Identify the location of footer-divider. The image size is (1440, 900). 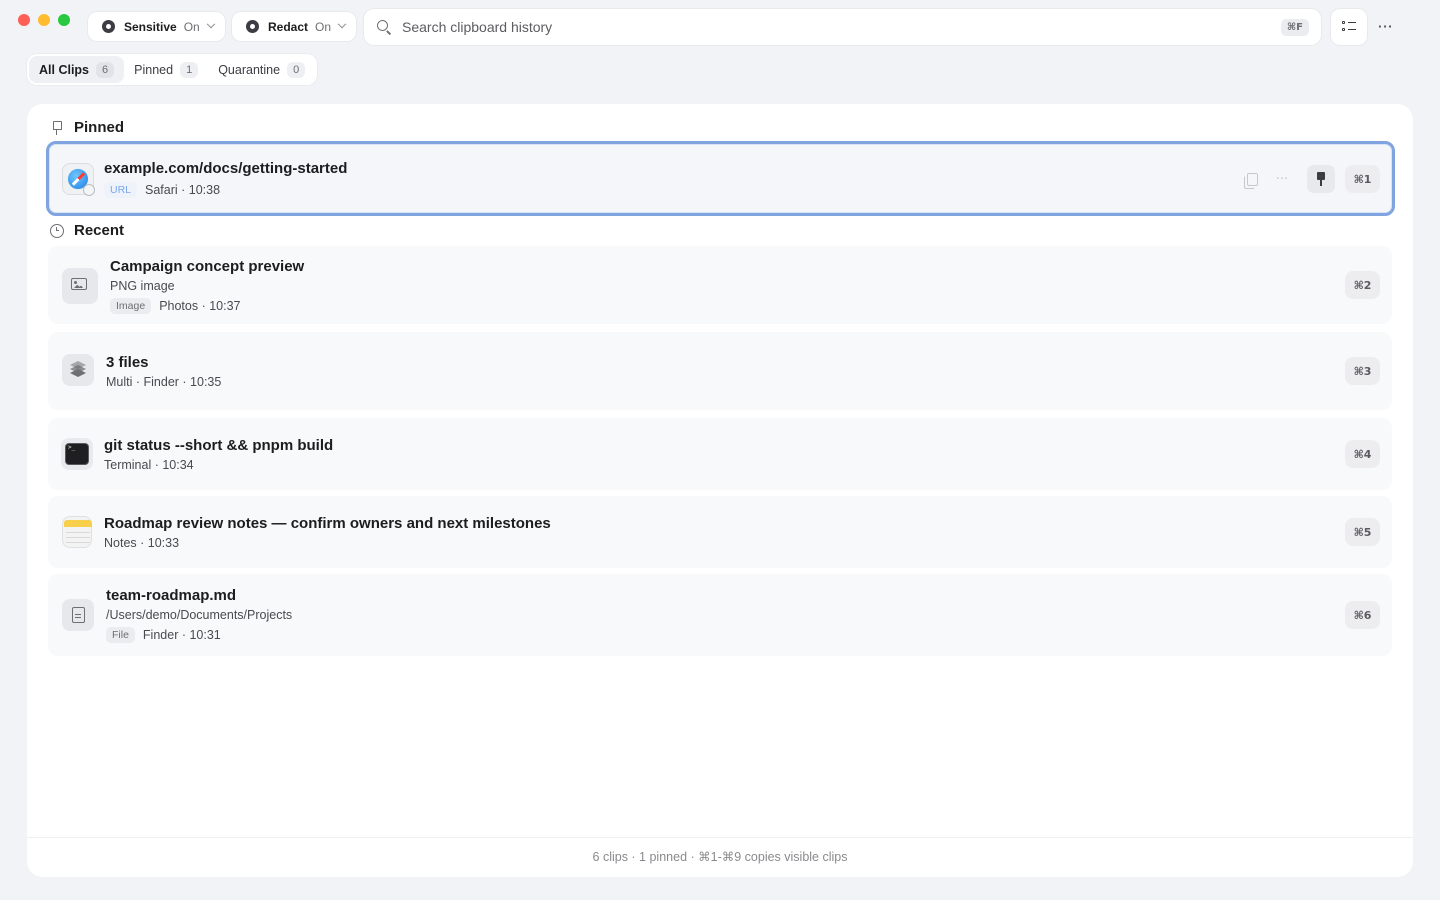
(720, 837).